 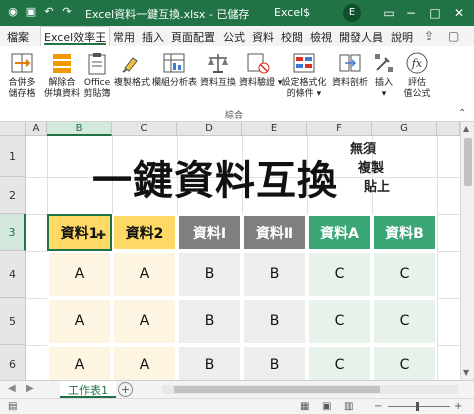 I want to click on select-all-corner, so click(x=13, y=129).